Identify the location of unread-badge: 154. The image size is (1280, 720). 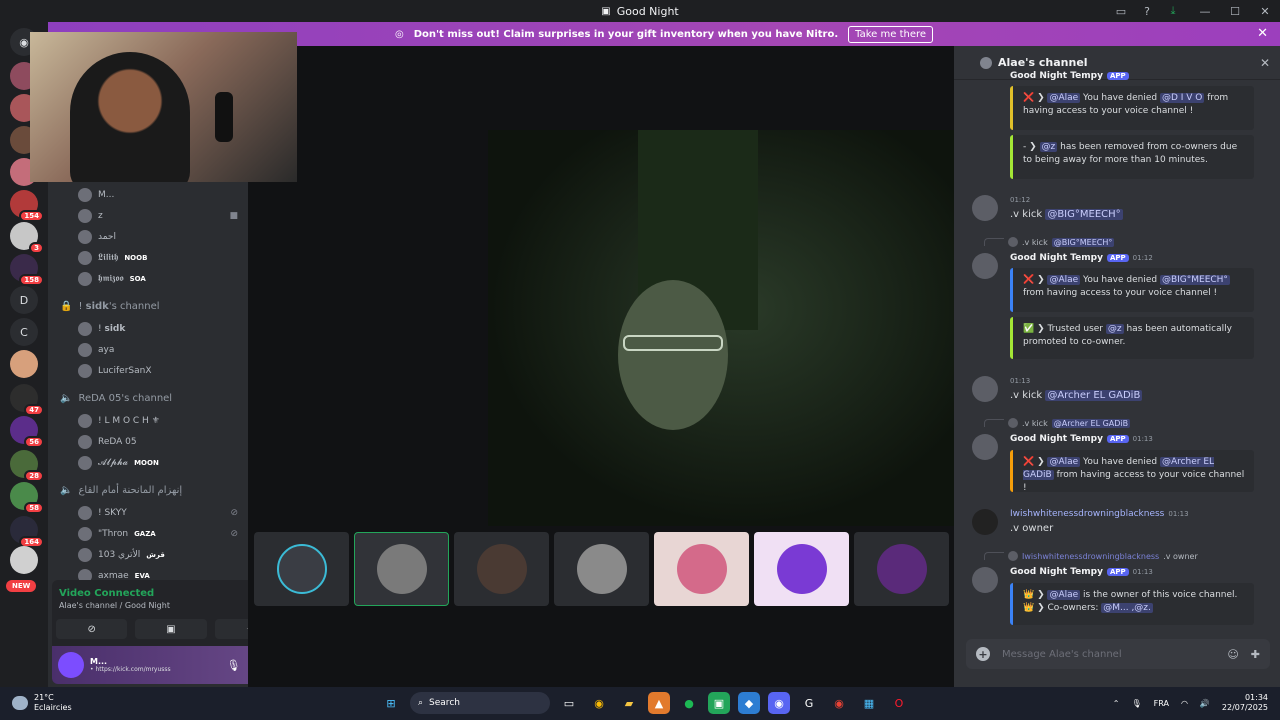
(31, 216).